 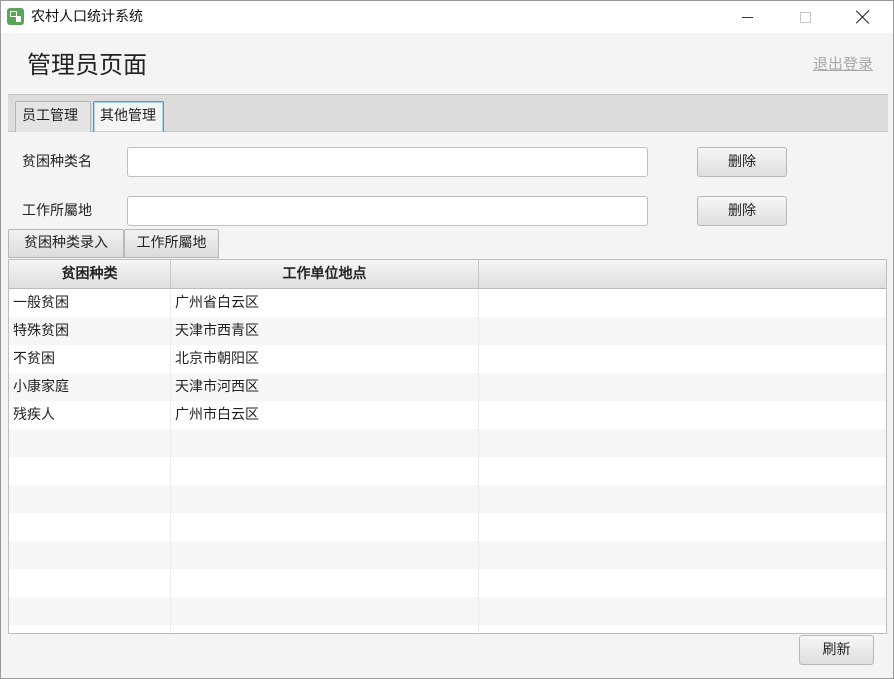 What do you see at coordinates (836, 650) in the screenshot?
I see `refresh-button: 刷新` at bounding box center [836, 650].